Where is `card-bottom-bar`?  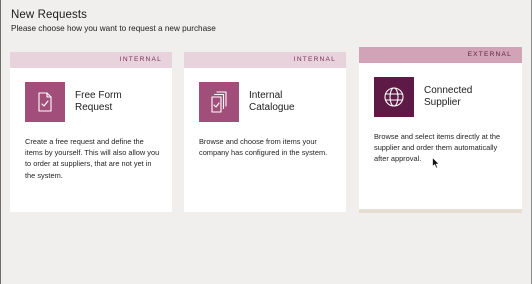
card-bottom-bar is located at coordinates (440, 211).